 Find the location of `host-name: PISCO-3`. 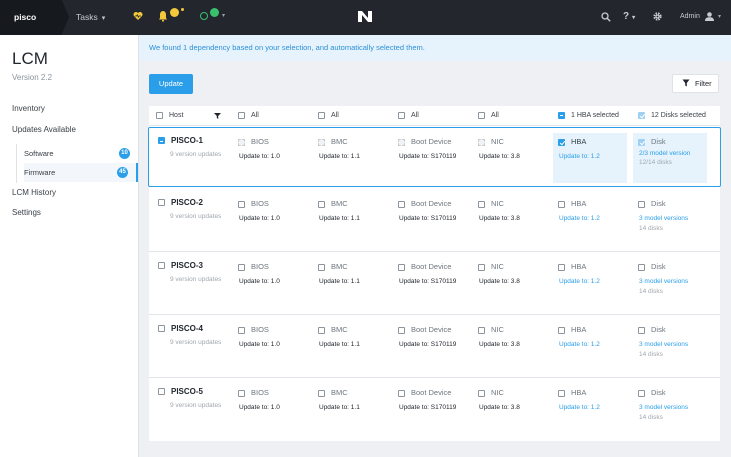

host-name: PISCO-3 is located at coordinates (180, 265).